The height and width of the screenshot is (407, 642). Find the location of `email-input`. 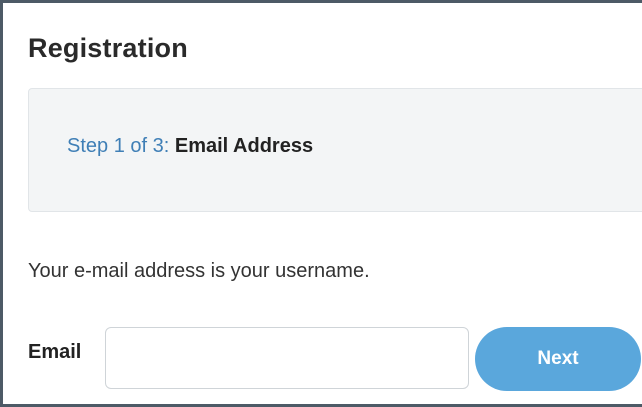

email-input is located at coordinates (287, 358).